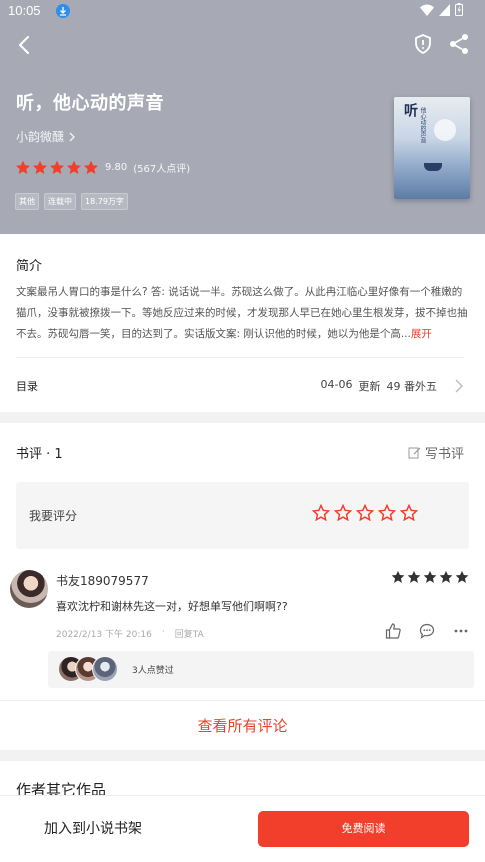 Image resolution: width=485 pixels, height=862 pixels. What do you see at coordinates (242, 515) in the screenshot?
I see `my-rating-box: 我要评分` at bounding box center [242, 515].